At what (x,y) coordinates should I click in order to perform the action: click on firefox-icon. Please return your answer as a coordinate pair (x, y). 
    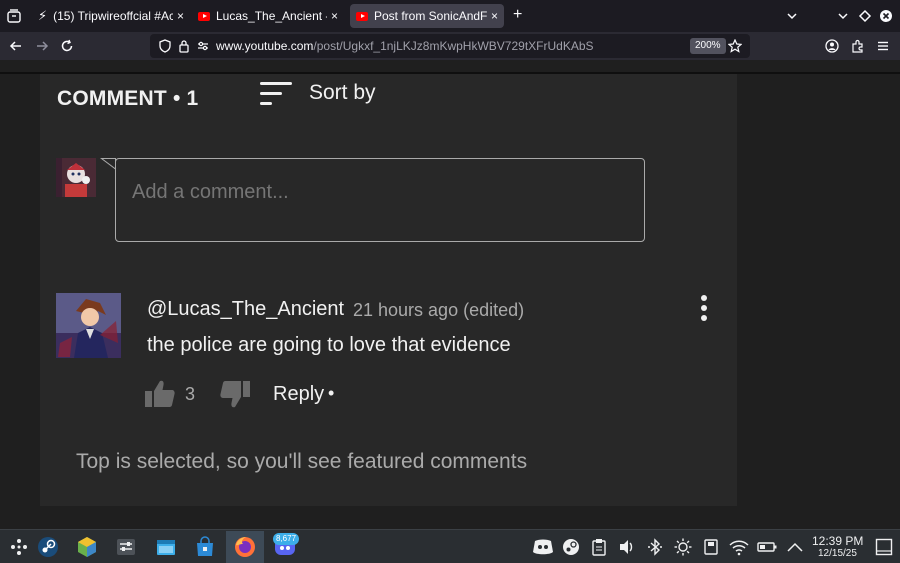
    Looking at the image, I should click on (245, 547).